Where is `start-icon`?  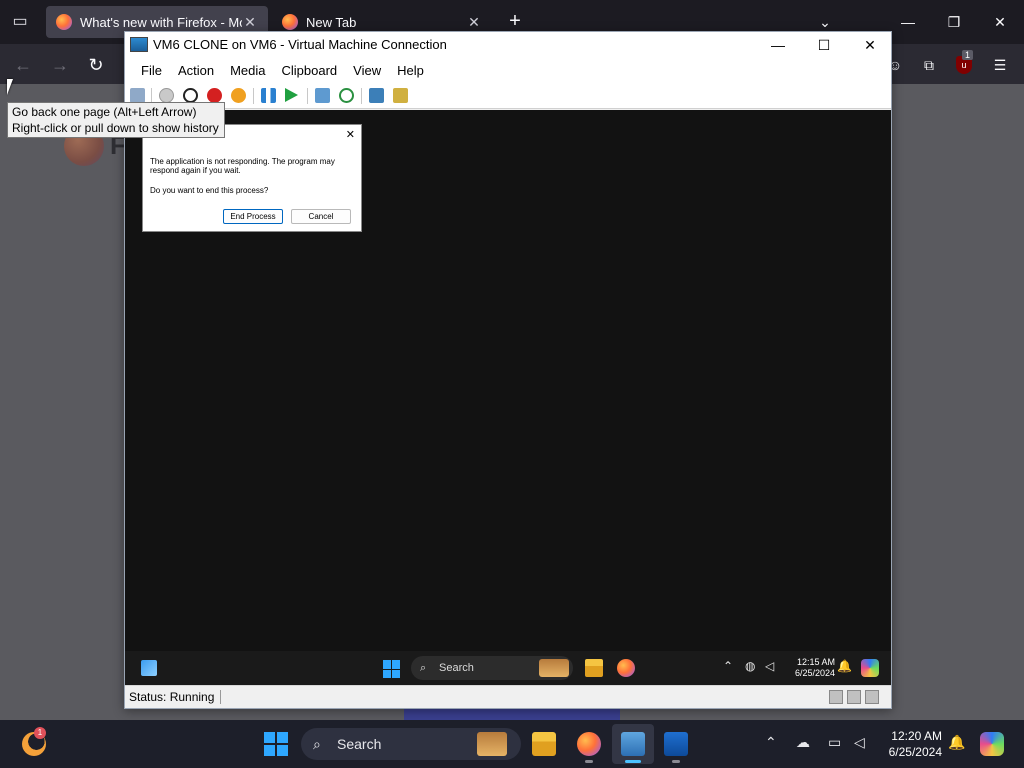 start-icon is located at coordinates (166, 95).